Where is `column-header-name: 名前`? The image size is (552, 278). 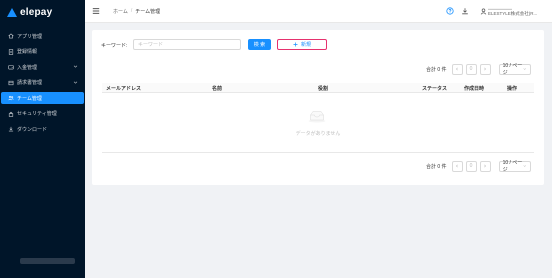
column-header-name: 名前 is located at coordinates (217, 88).